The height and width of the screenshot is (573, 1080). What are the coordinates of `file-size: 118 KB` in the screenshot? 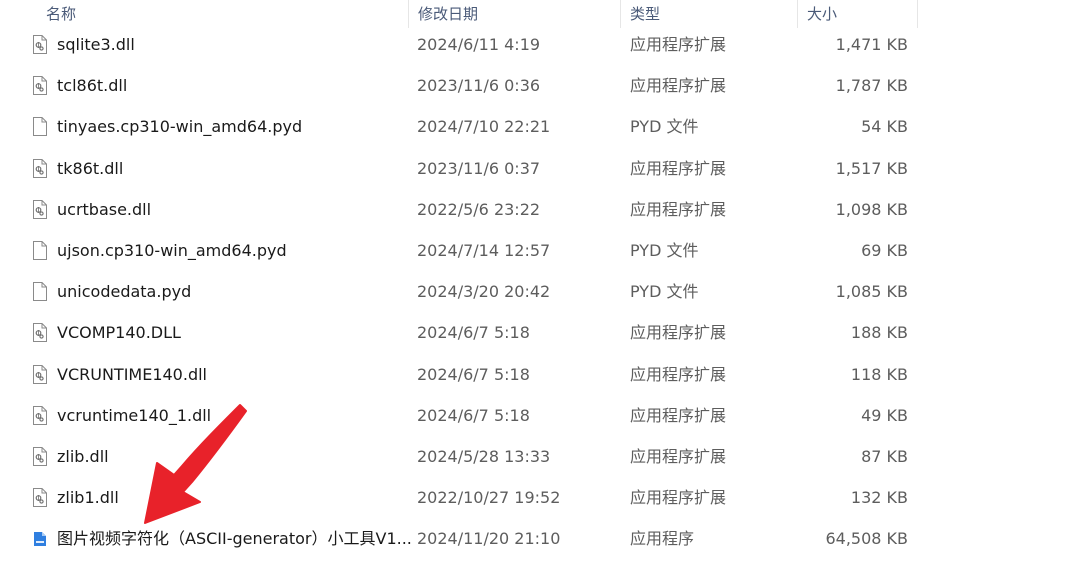 It's located at (879, 374).